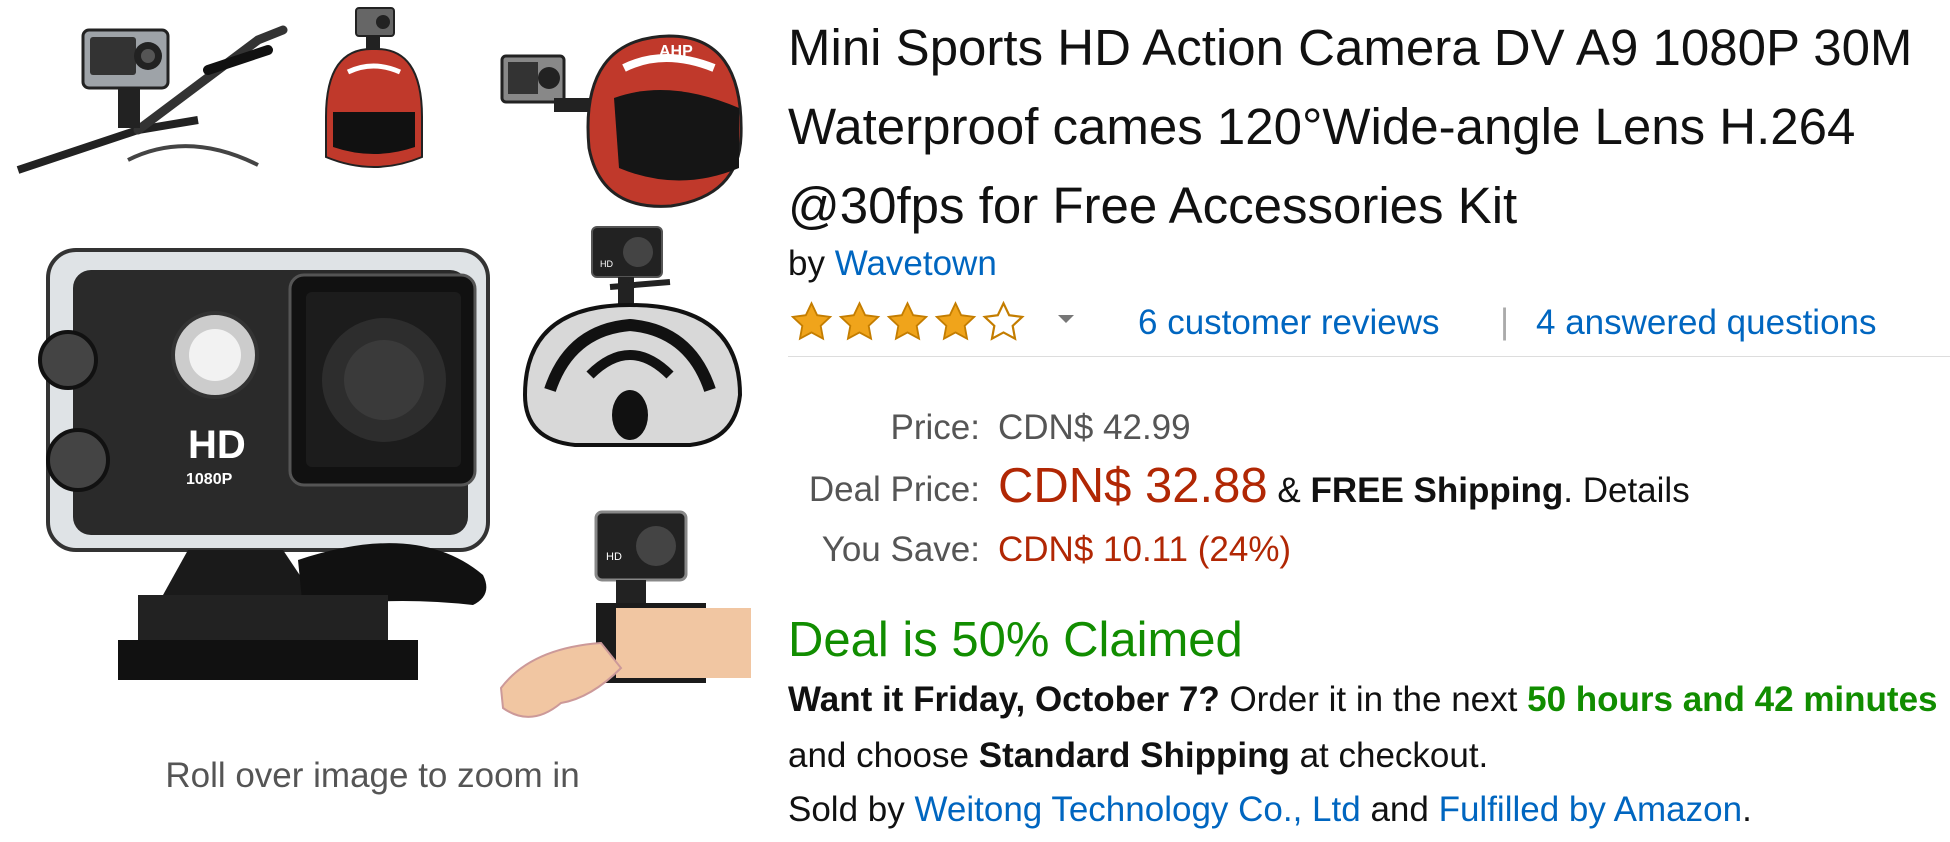 Image resolution: width=1950 pixels, height=842 pixels. What do you see at coordinates (806, 263) in the screenshot?
I see `by-prefix: by` at bounding box center [806, 263].